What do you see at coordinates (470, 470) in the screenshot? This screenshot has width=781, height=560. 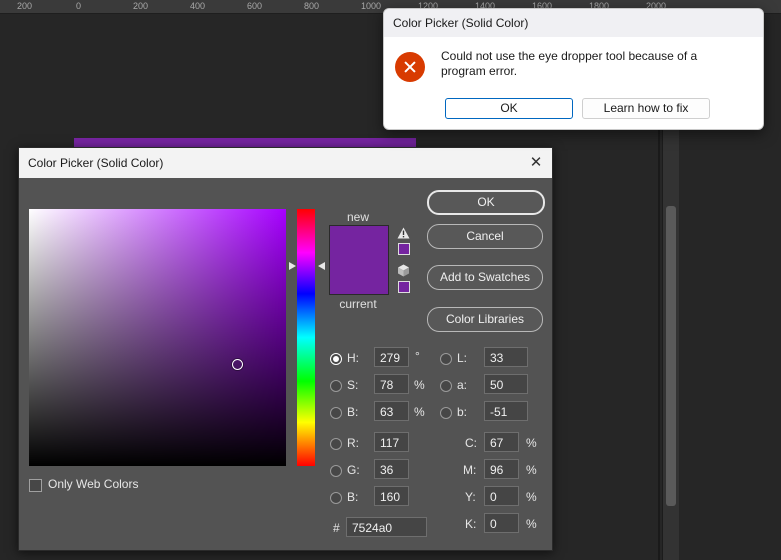 I see `magenta-label: M:` at bounding box center [470, 470].